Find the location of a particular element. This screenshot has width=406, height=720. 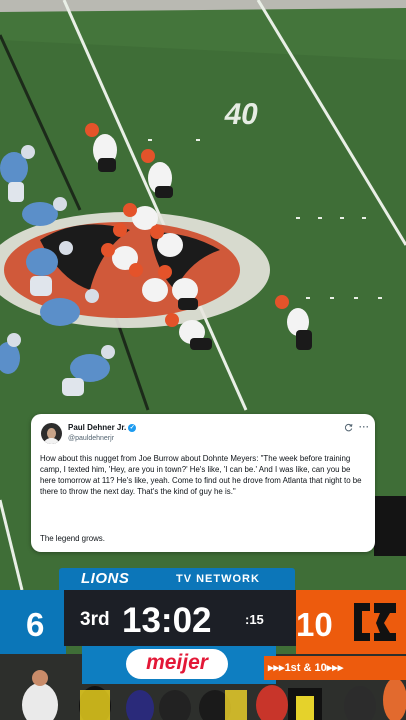

sponsor-name: meijer is located at coordinates (177, 662).